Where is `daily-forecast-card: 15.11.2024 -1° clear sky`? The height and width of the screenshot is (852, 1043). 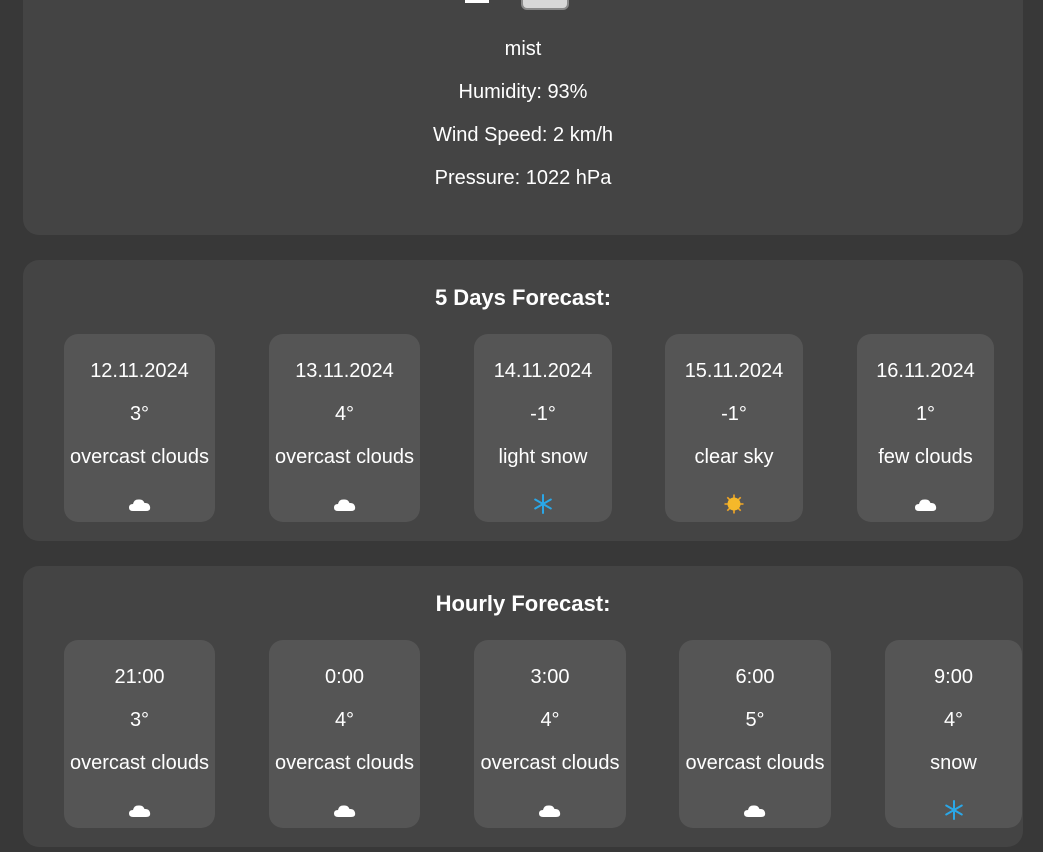
daily-forecast-card: 15.11.2024 -1° clear sky is located at coordinates (734, 428).